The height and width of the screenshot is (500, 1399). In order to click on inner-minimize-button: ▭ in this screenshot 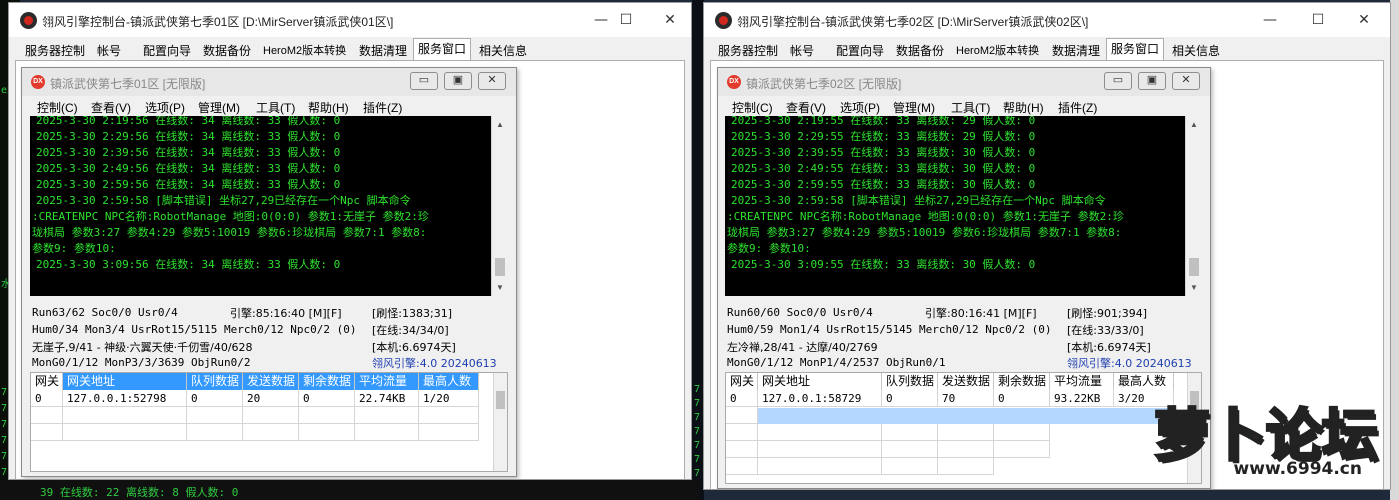, I will do `click(424, 81)`.